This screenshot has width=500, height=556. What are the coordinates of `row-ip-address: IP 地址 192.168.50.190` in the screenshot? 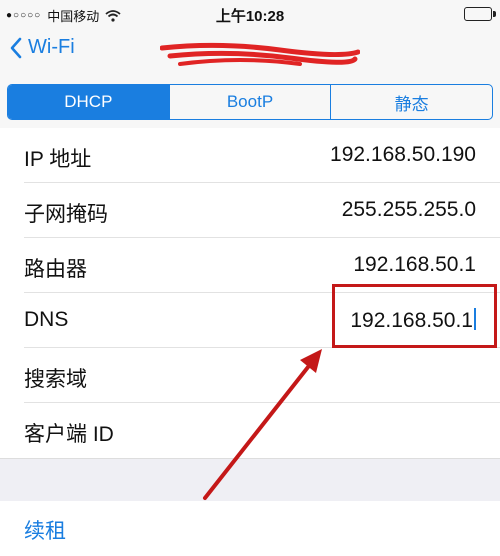 It's located at (262, 155).